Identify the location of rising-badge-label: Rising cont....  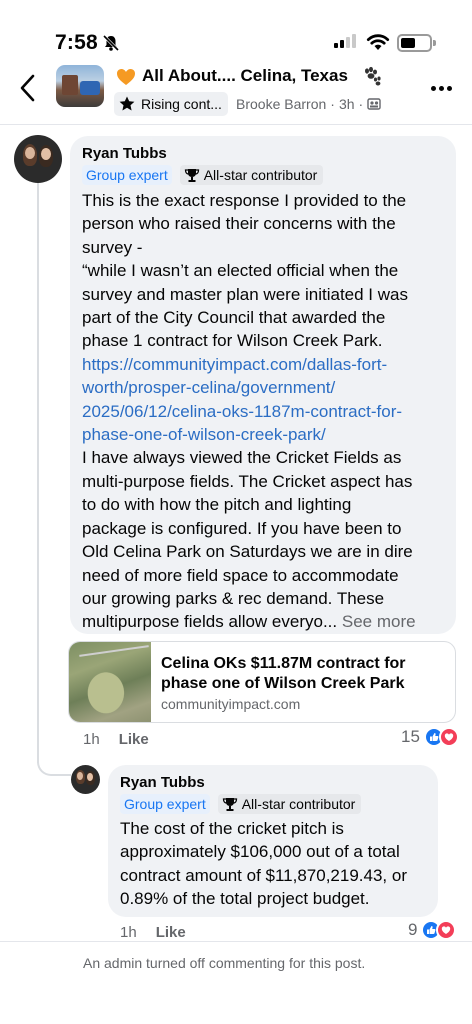
(181, 104).